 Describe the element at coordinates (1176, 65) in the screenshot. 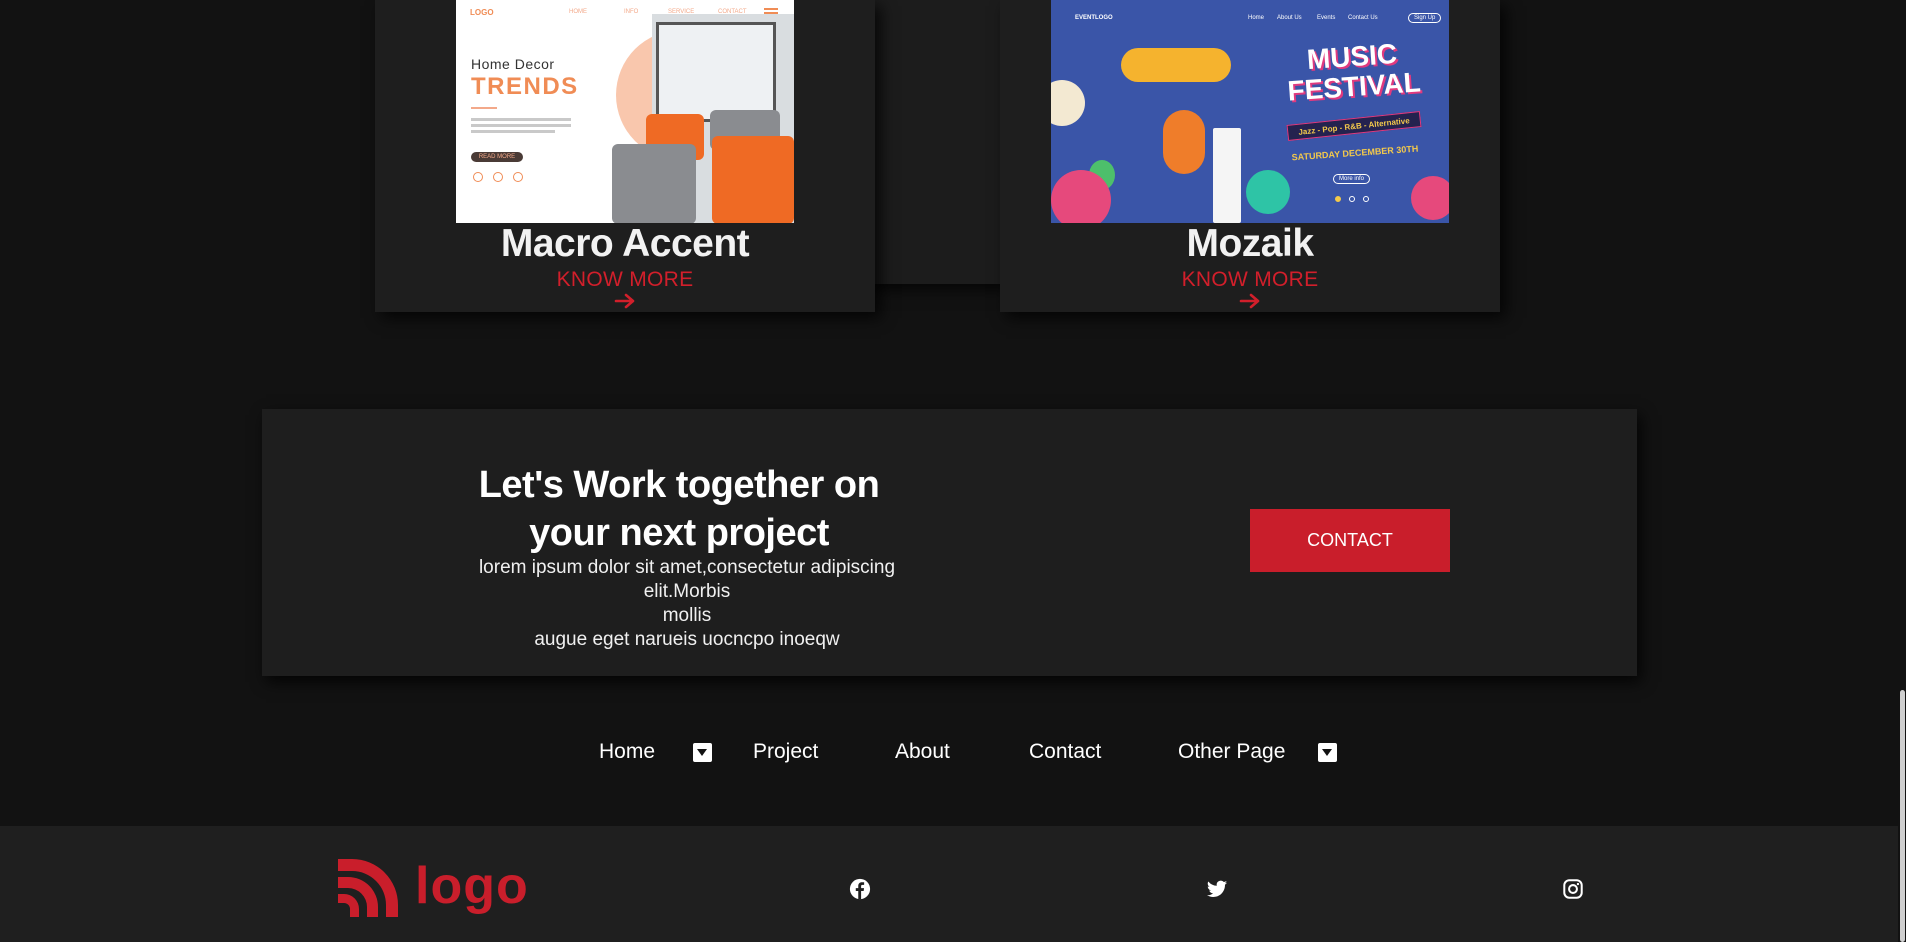

I see `trumpet-shape` at that location.